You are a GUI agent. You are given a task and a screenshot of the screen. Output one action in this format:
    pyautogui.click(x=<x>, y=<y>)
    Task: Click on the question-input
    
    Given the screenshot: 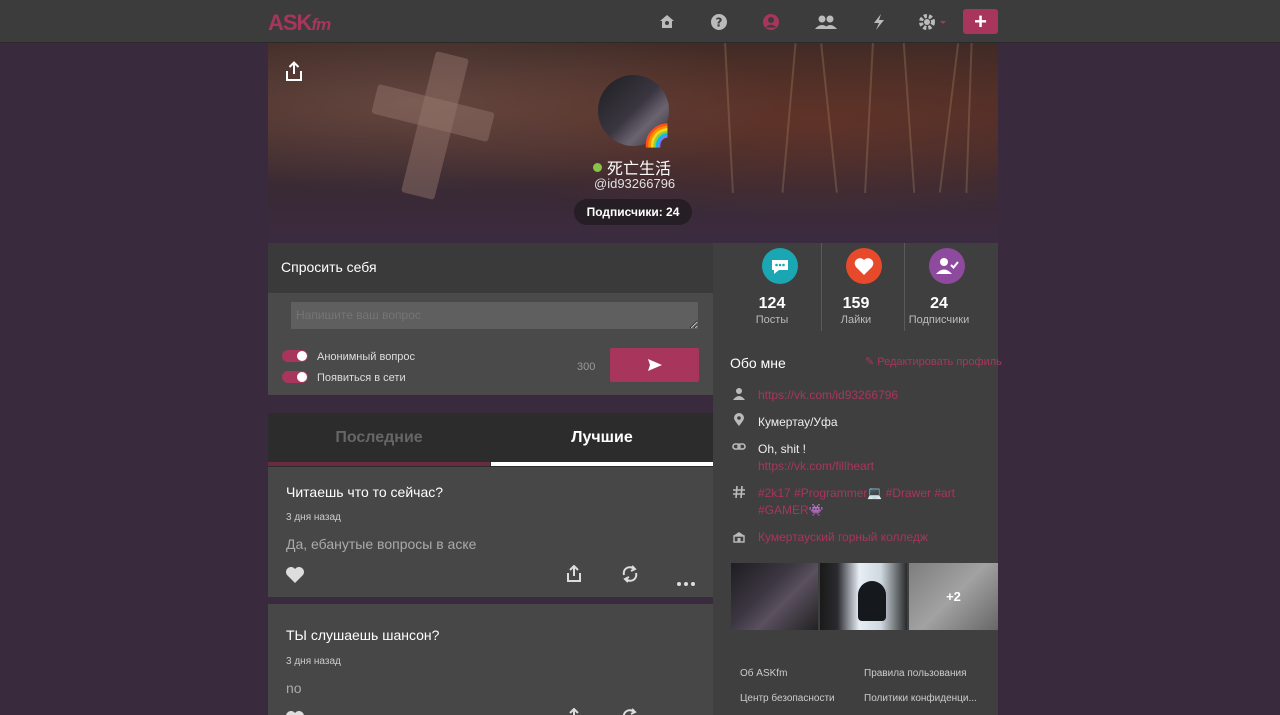 What is the action you would take?
    pyautogui.click(x=494, y=315)
    